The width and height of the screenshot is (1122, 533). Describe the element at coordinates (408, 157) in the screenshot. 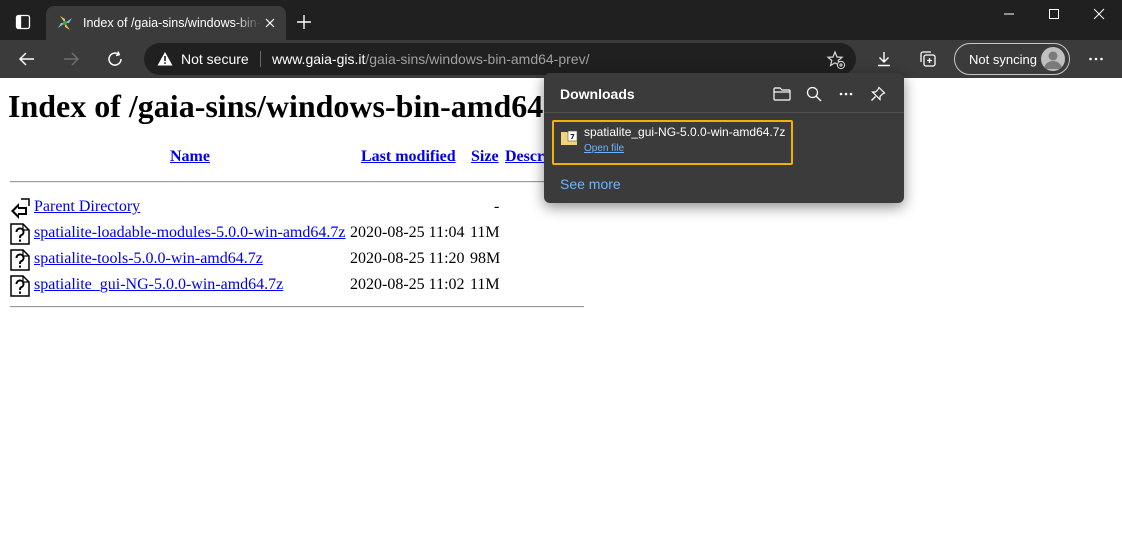

I see `column-last-modified-link: Last modified` at that location.